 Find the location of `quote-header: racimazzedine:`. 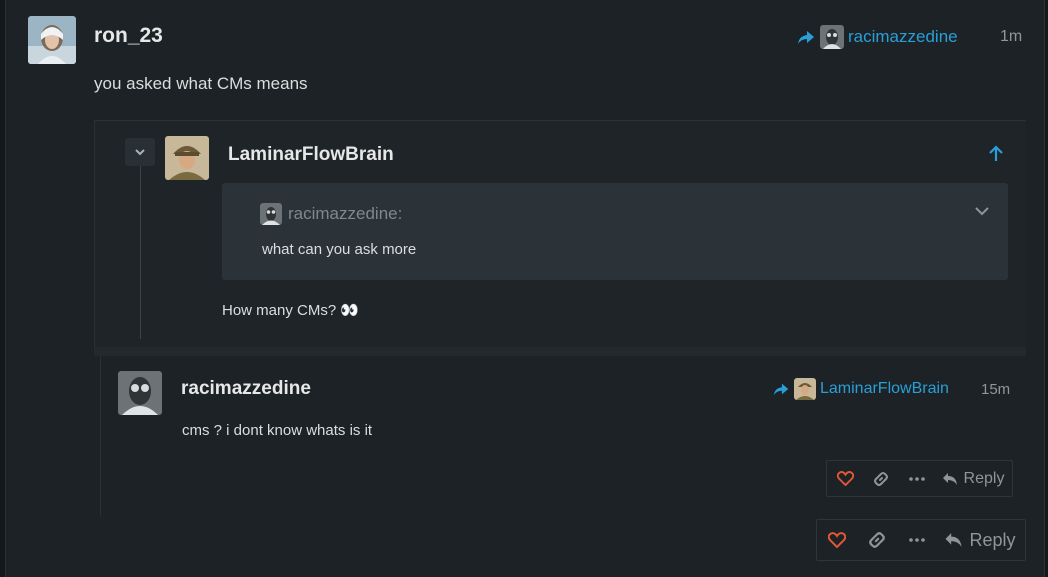

quote-header: racimazzedine: is located at coordinates (331, 214).